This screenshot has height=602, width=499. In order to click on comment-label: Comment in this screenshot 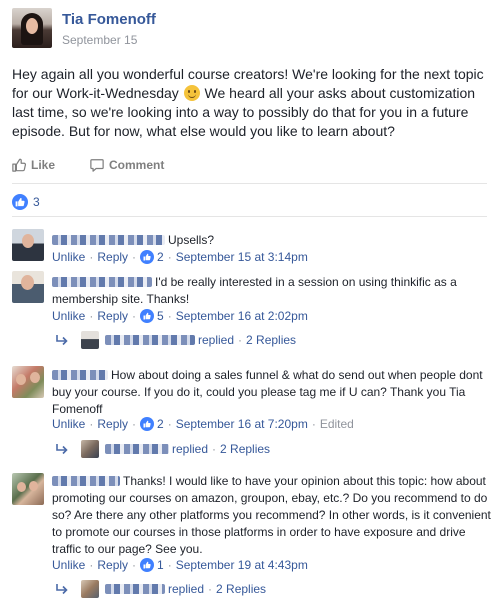, I will do `click(137, 165)`.